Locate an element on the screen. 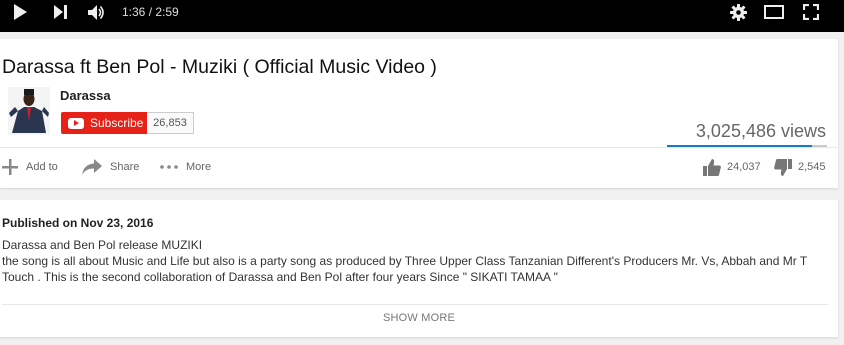 The image size is (844, 345). thumbs-up-icon is located at coordinates (712, 167).